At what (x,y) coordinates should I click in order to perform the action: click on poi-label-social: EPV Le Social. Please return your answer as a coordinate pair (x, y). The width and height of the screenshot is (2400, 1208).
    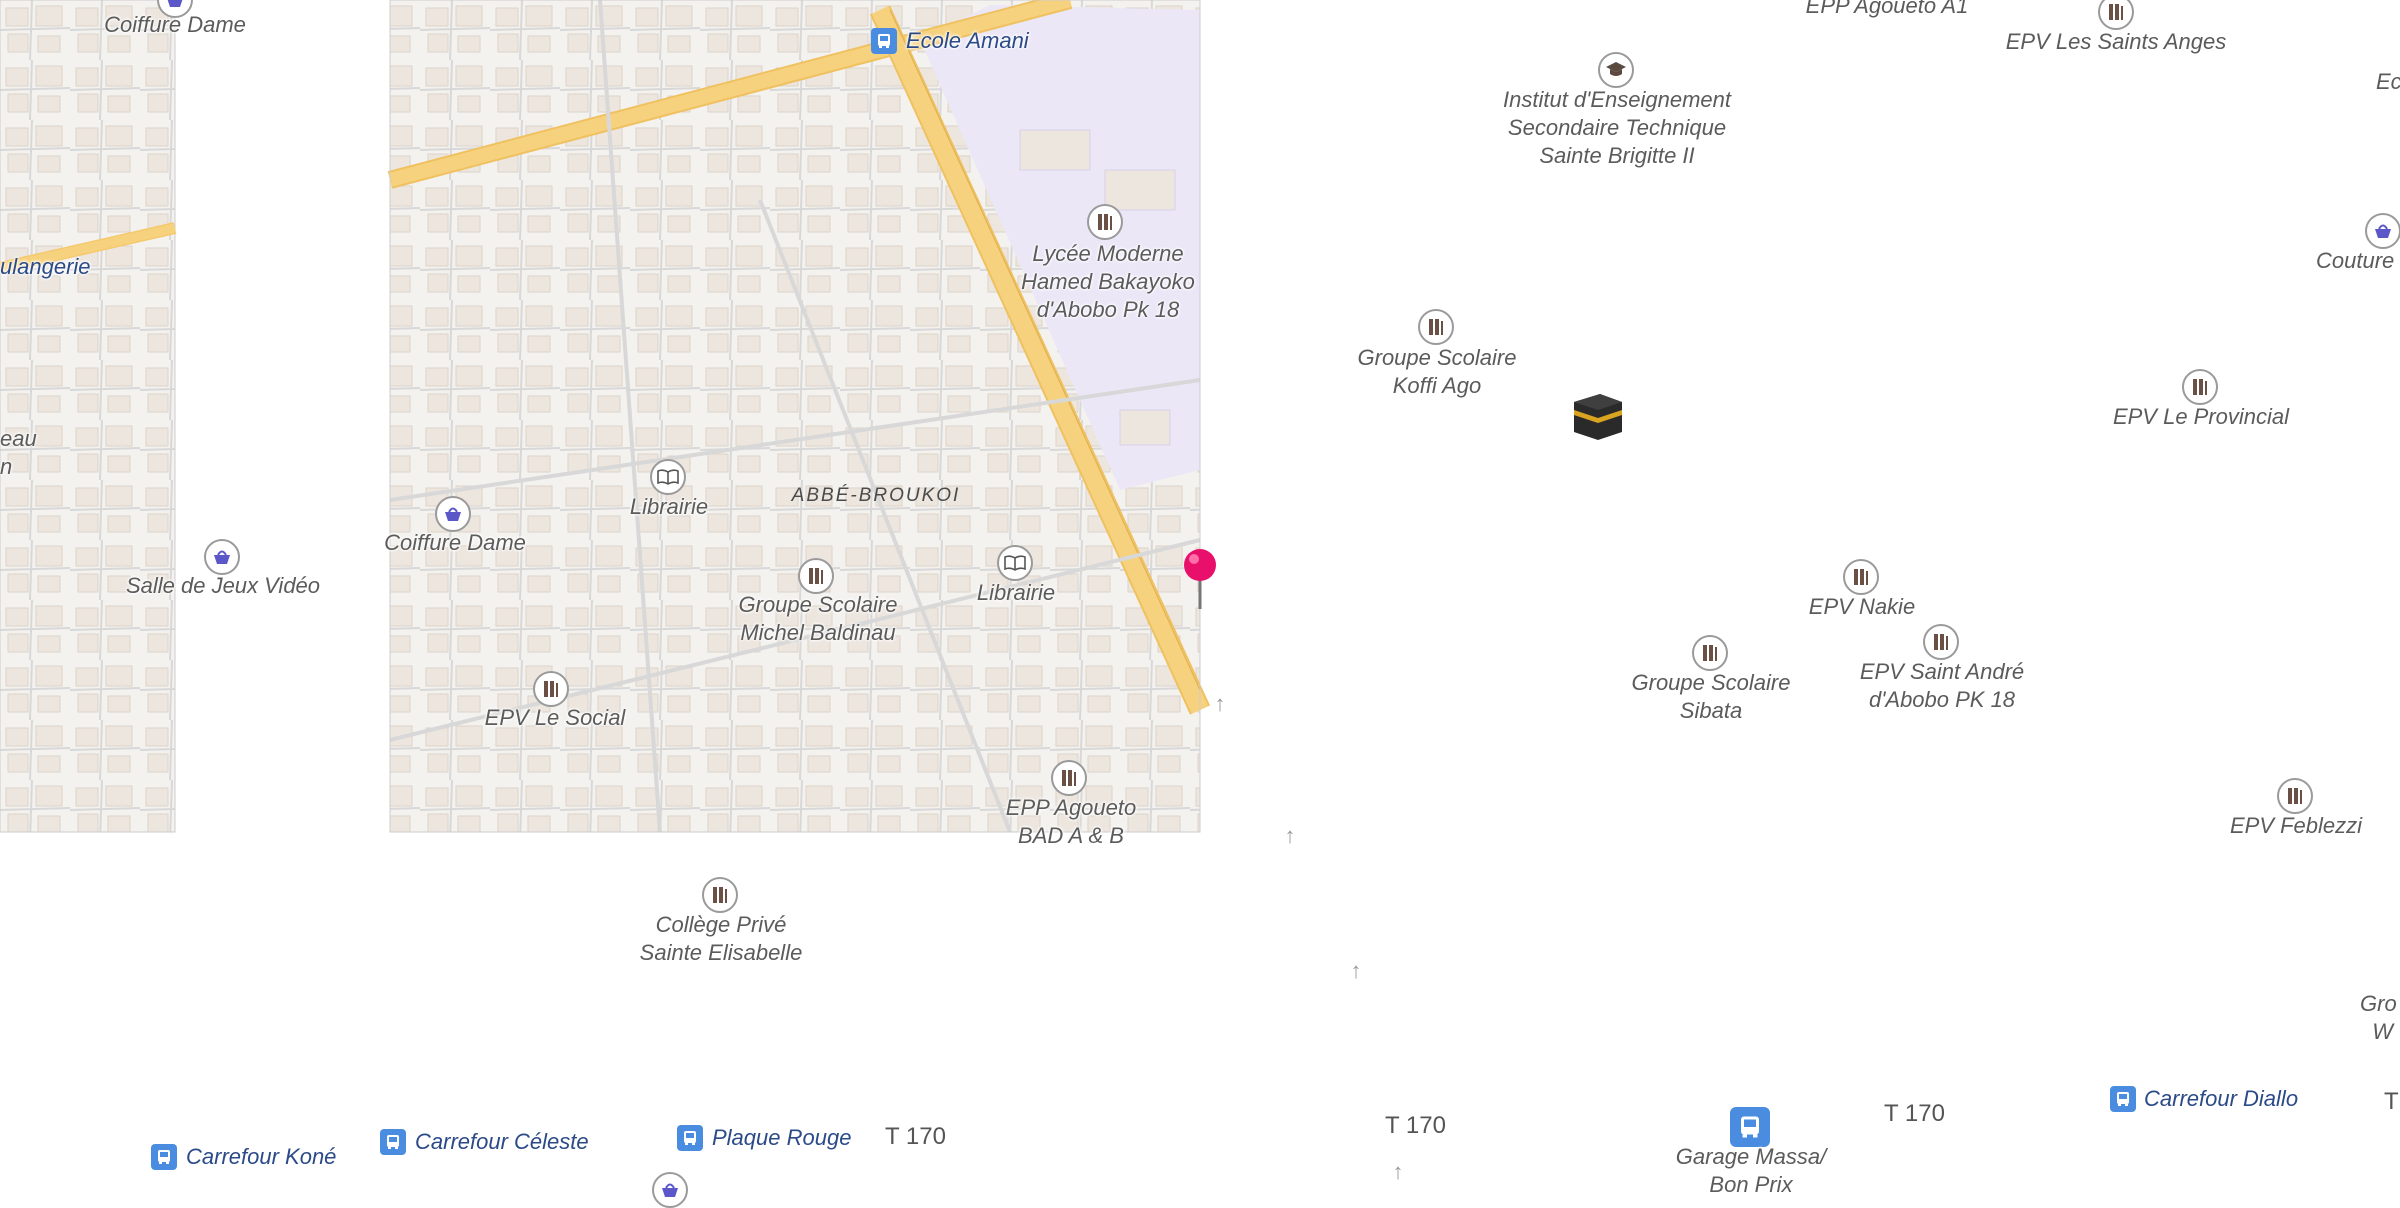
    Looking at the image, I should click on (555, 717).